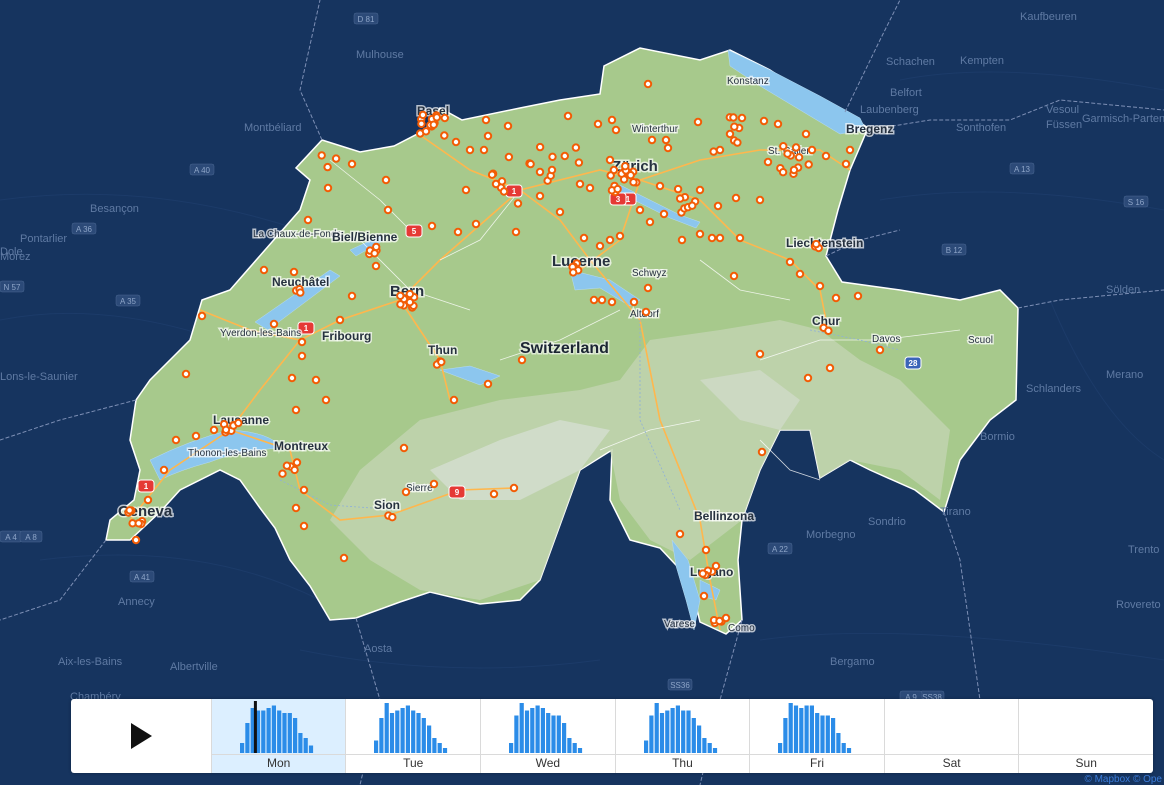 The width and height of the screenshot is (1164, 785). What do you see at coordinates (1123, 779) in the screenshot?
I see `map-attribution: © Mapbox © Ope` at bounding box center [1123, 779].